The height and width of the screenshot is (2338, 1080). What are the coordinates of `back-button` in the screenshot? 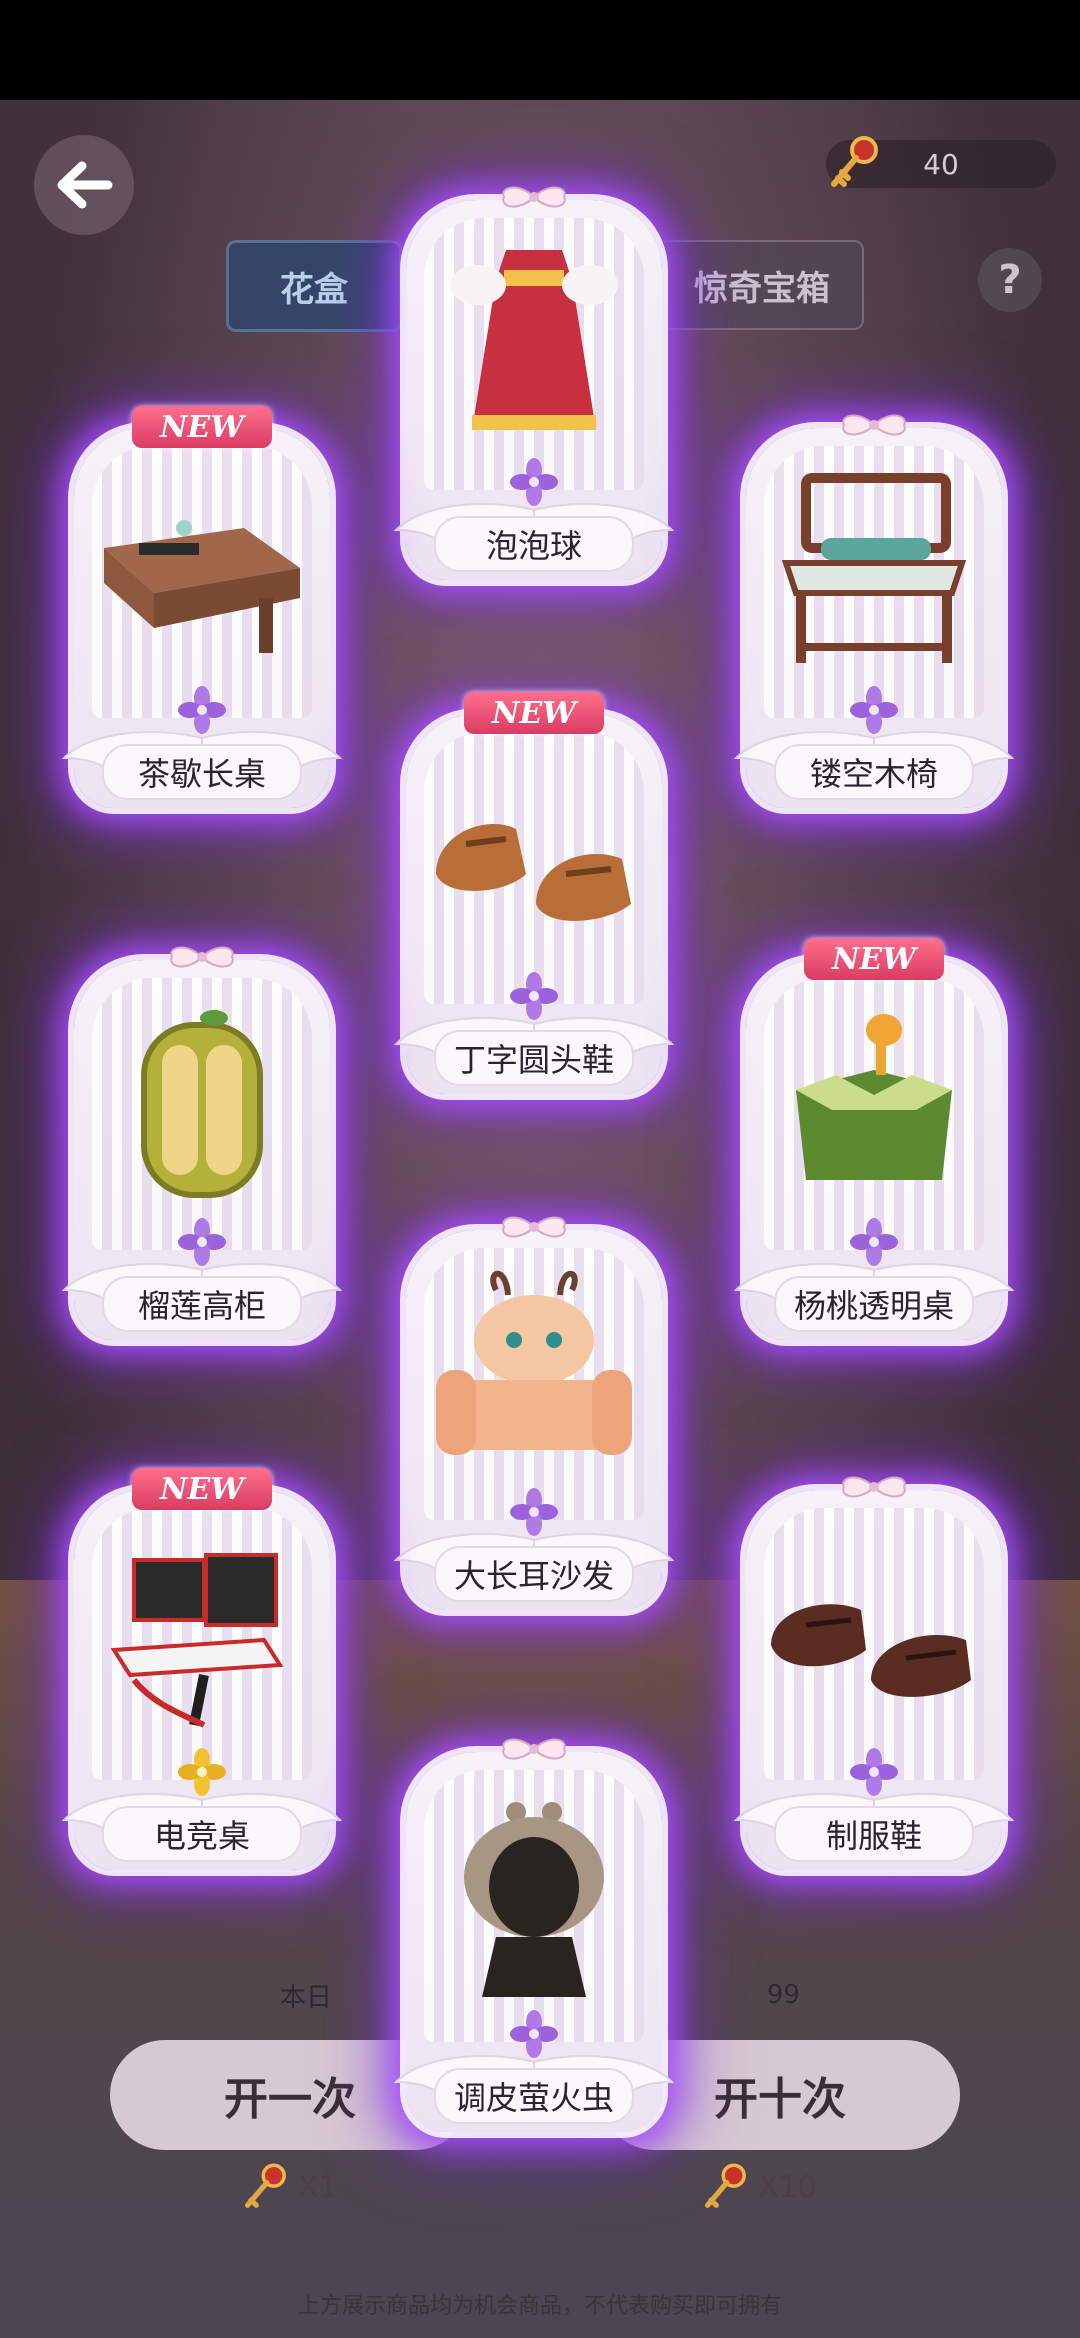 It's located at (84, 185).